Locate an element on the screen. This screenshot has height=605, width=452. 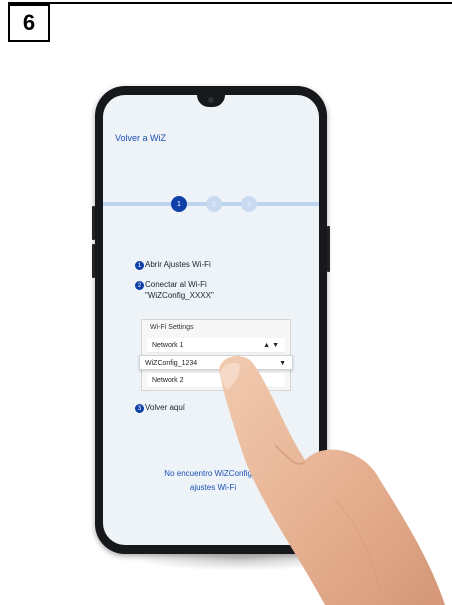
network-name: Network 1 is located at coordinates (168, 345).